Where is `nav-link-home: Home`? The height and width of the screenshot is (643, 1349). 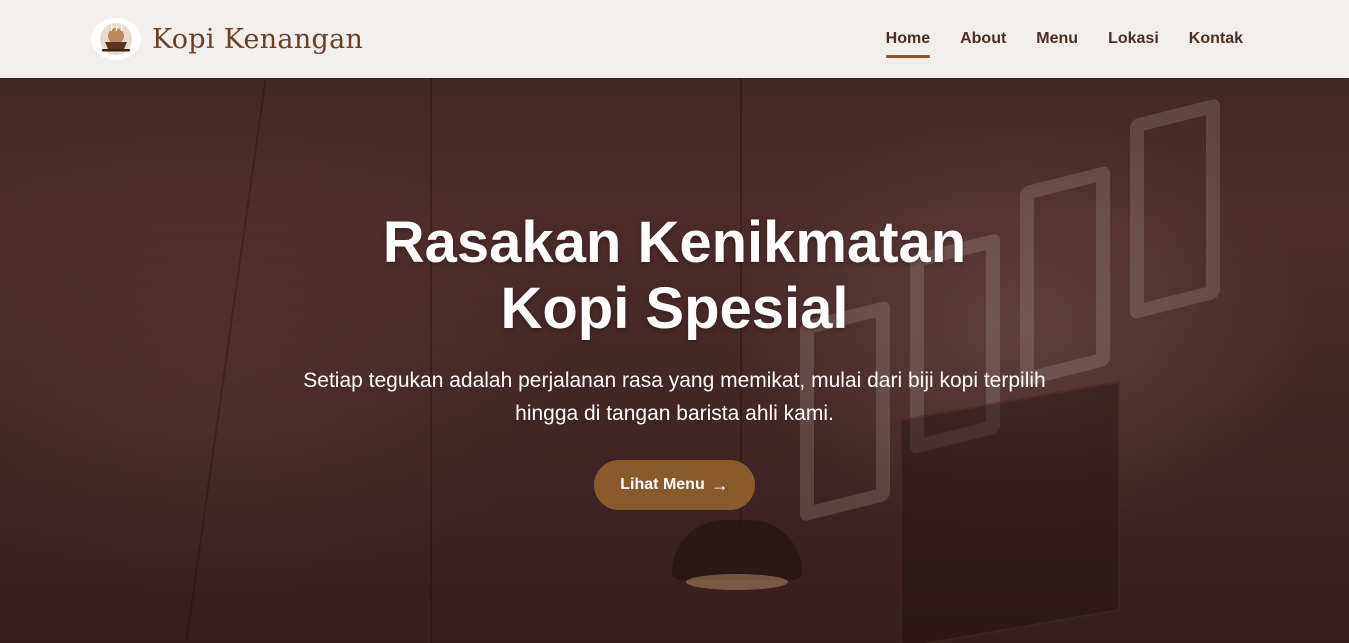
nav-link-home: Home is located at coordinates (908, 41).